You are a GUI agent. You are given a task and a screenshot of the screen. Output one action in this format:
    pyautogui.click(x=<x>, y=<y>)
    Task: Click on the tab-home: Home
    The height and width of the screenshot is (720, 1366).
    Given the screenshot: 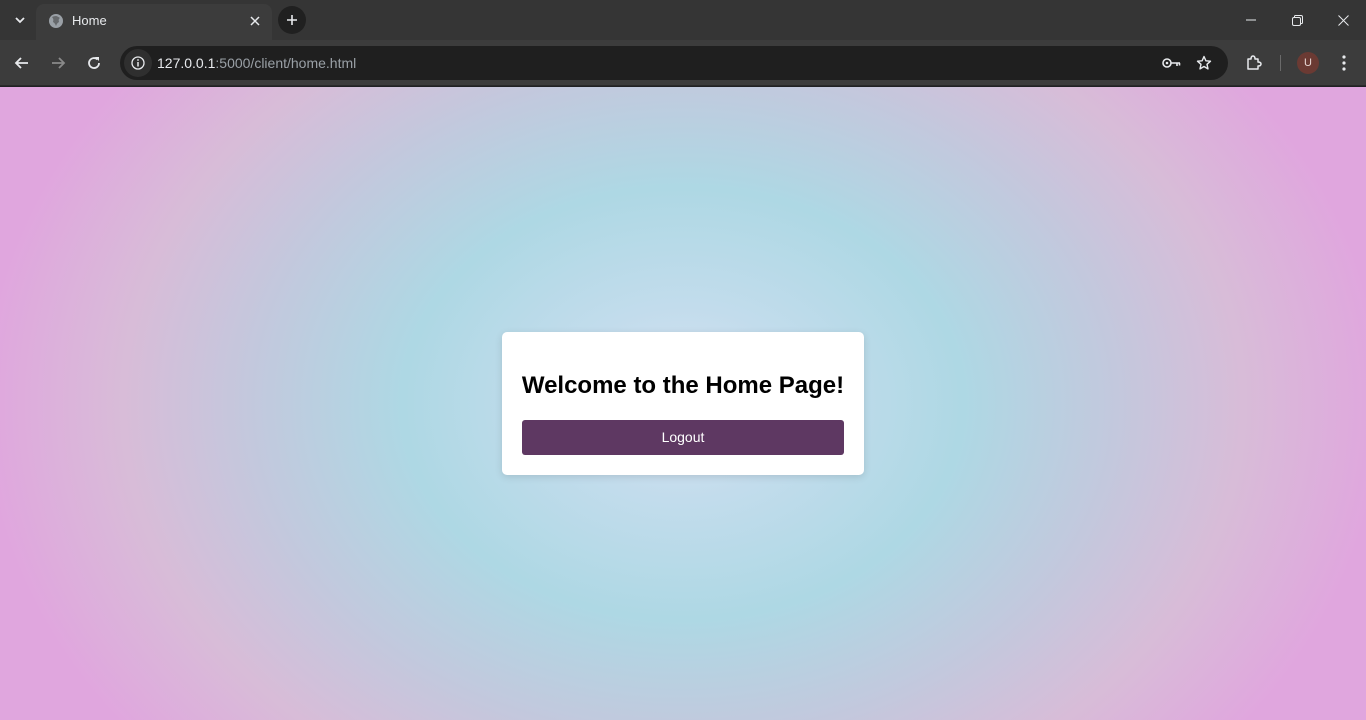 What is the action you would take?
    pyautogui.click(x=154, y=22)
    